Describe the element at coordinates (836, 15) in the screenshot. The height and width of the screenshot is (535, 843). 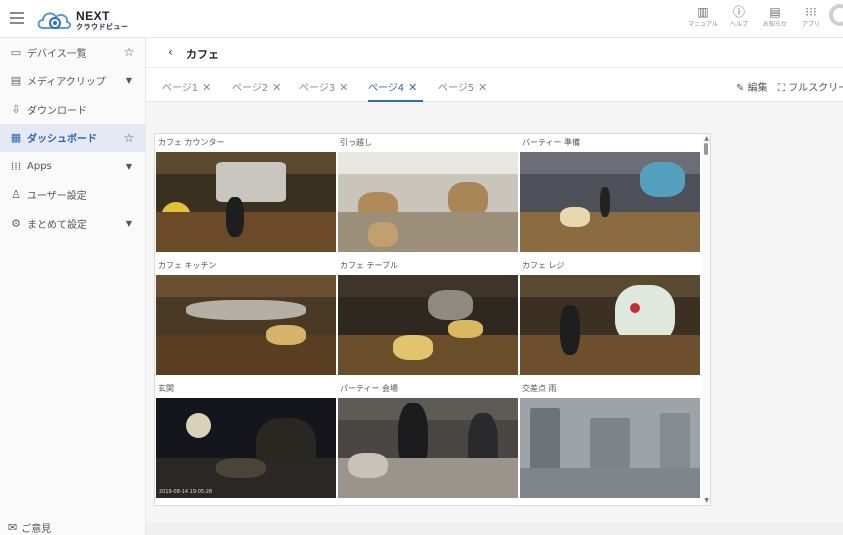
I see `avatar` at that location.